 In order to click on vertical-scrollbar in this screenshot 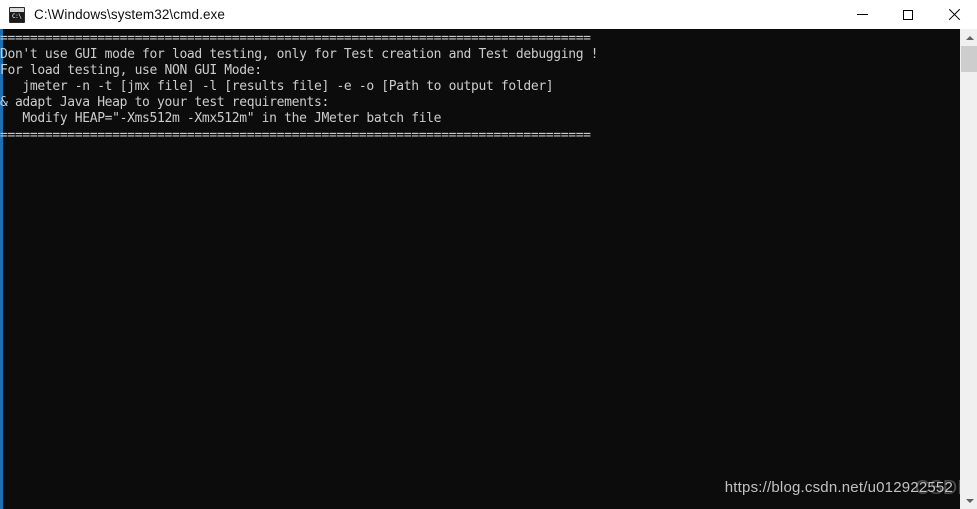, I will do `click(968, 269)`.